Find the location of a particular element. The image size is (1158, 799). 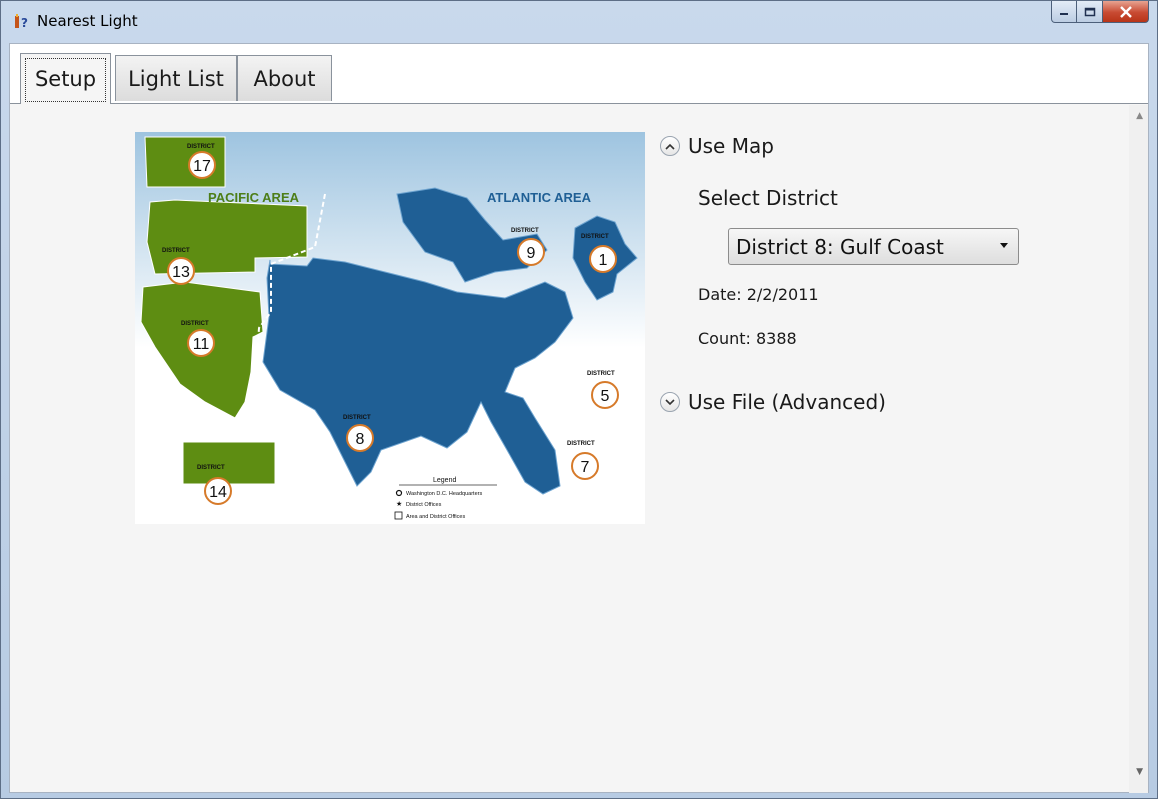

pacific-area-label: PACIFIC AREA is located at coordinates (254, 197).